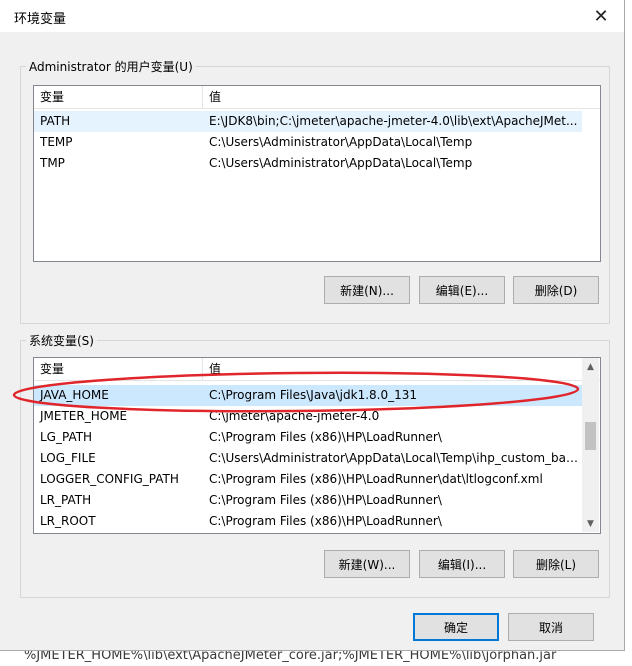  What do you see at coordinates (40, 19) in the screenshot?
I see `dialog-title: 环境变量` at bounding box center [40, 19].